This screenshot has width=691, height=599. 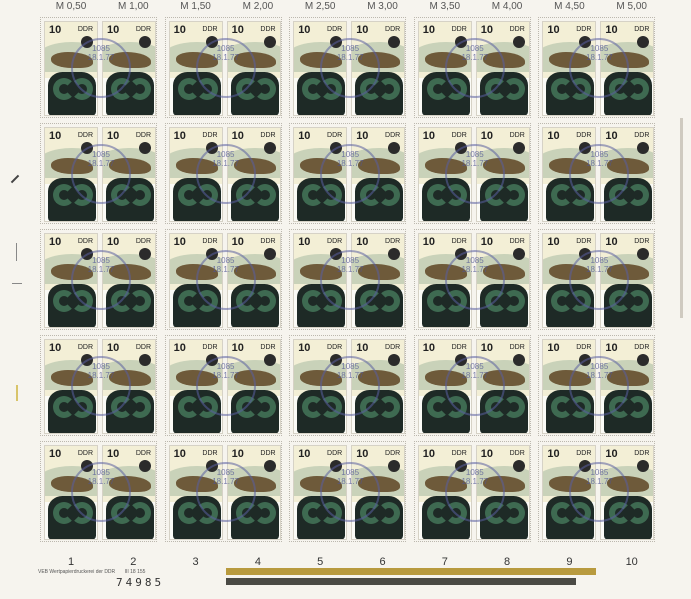 What do you see at coordinates (507, 6) in the screenshot?
I see `top-margin-value: M 4,00` at bounding box center [507, 6].